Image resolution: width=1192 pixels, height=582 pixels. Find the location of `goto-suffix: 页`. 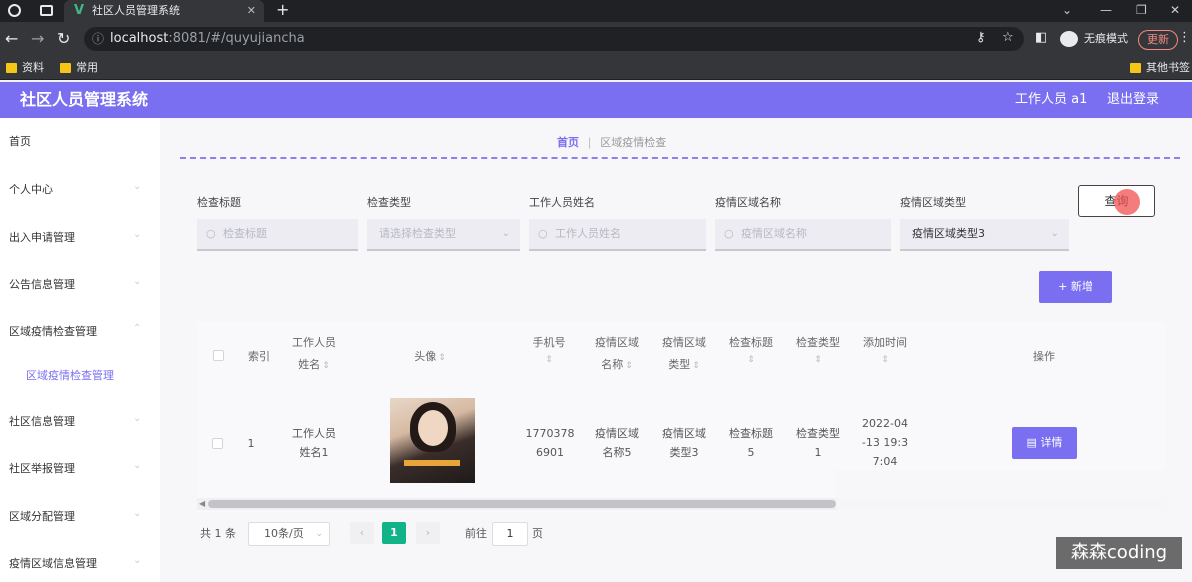

goto-suffix: 页 is located at coordinates (537, 533).